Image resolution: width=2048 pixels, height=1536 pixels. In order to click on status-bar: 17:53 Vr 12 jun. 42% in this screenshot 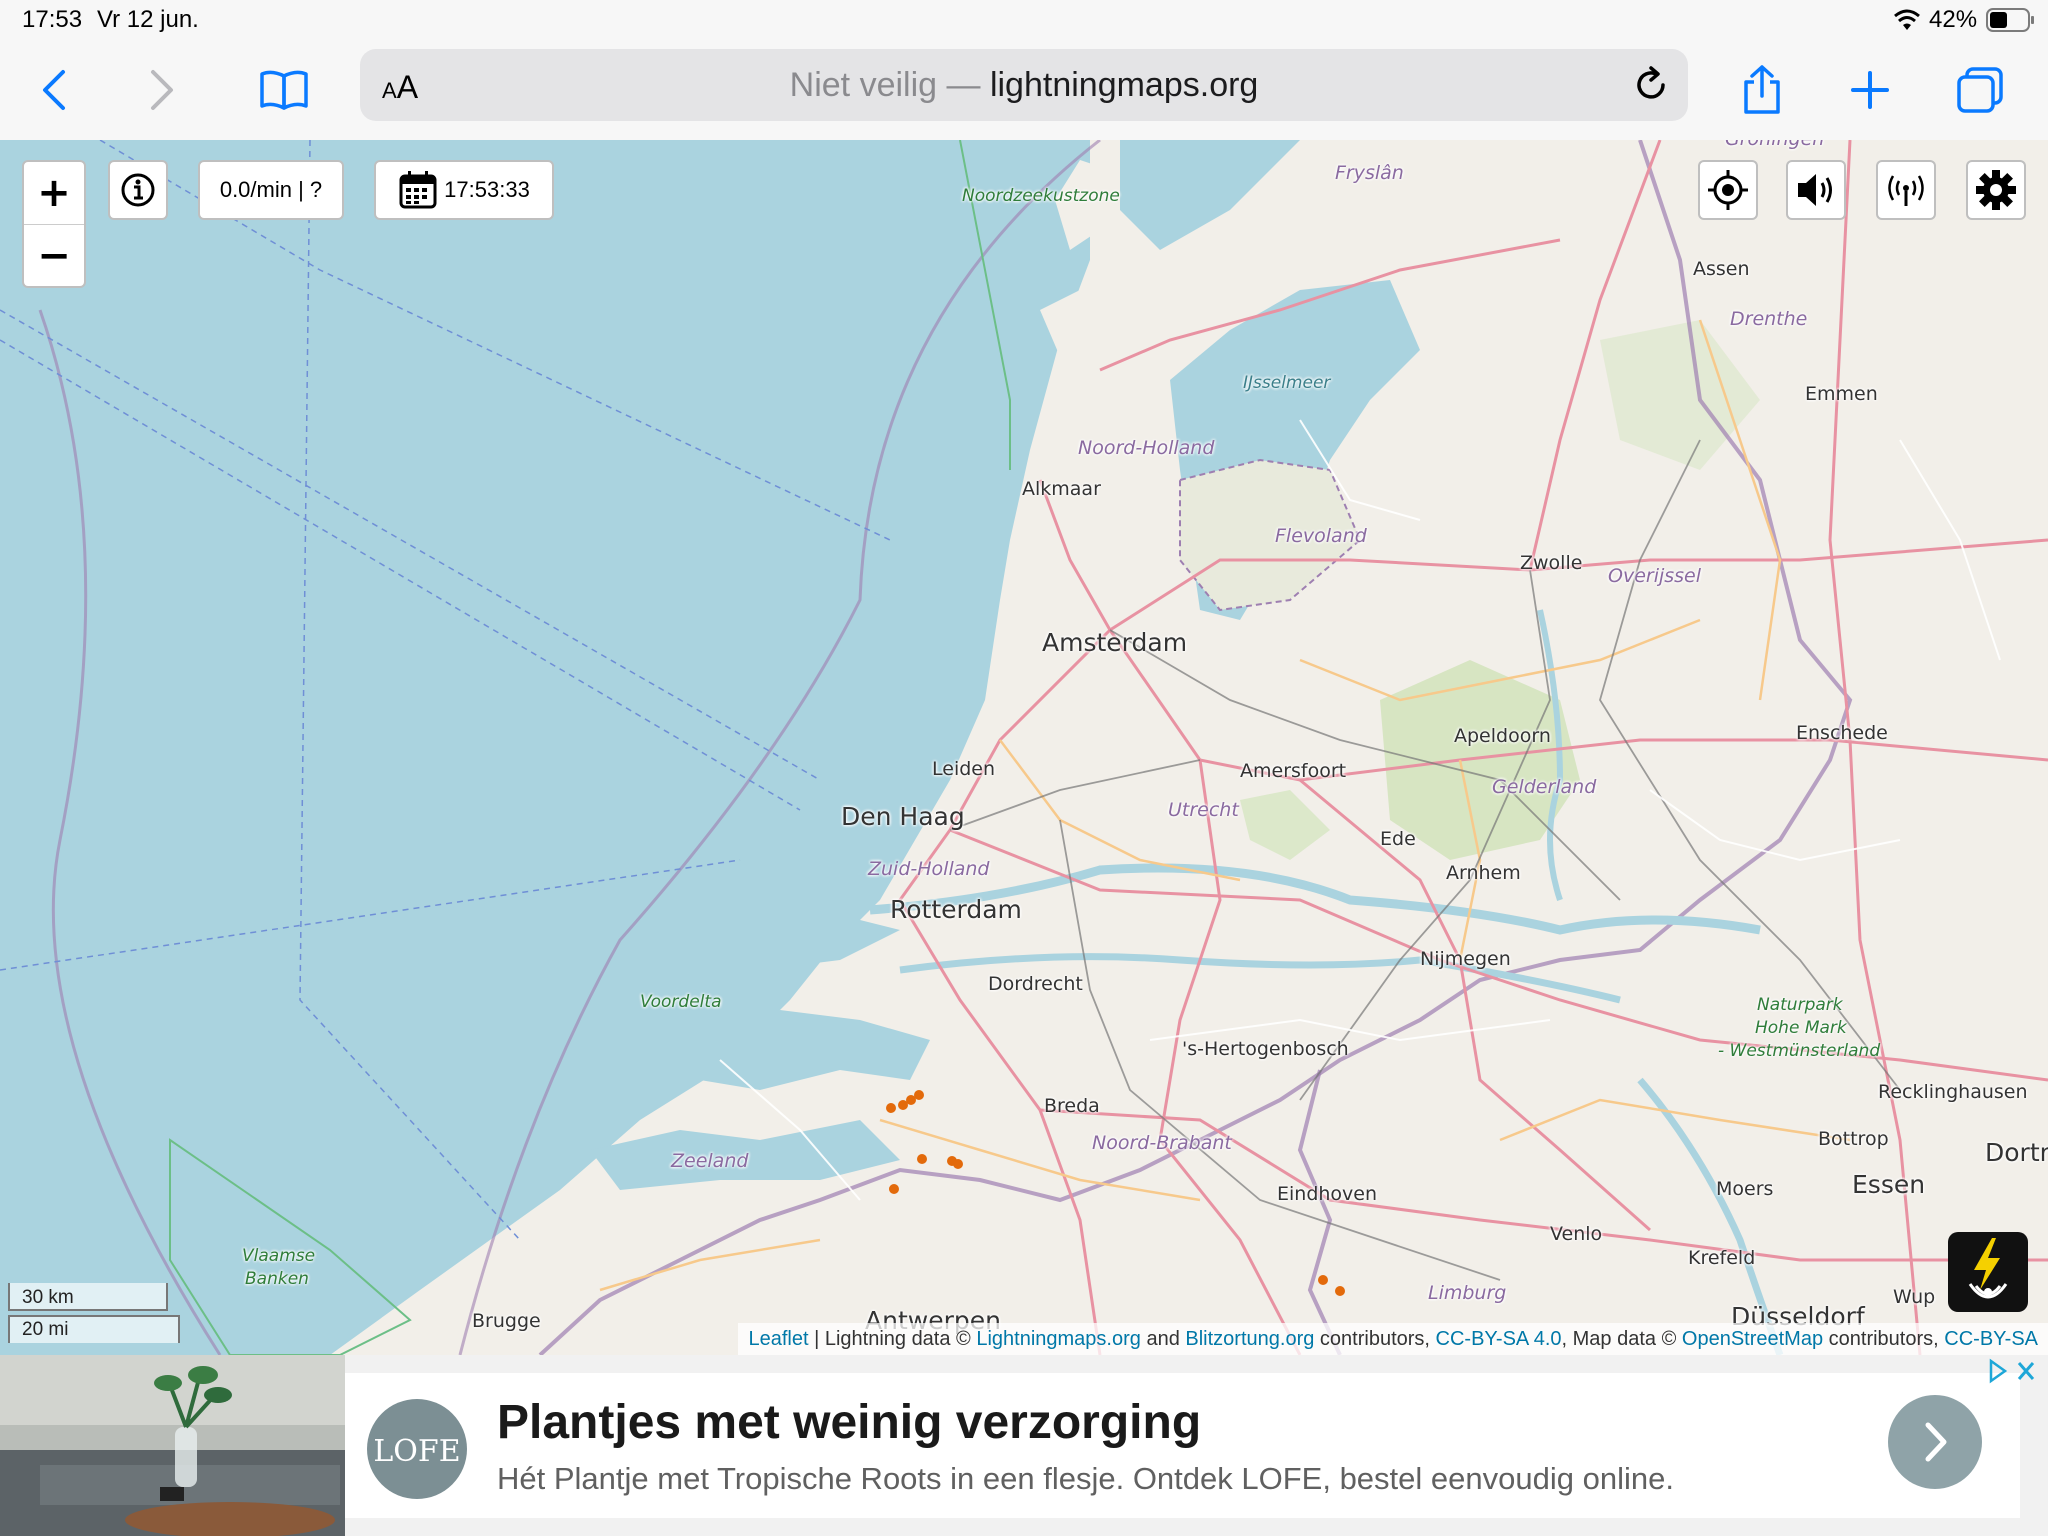, I will do `click(1024, 20)`.